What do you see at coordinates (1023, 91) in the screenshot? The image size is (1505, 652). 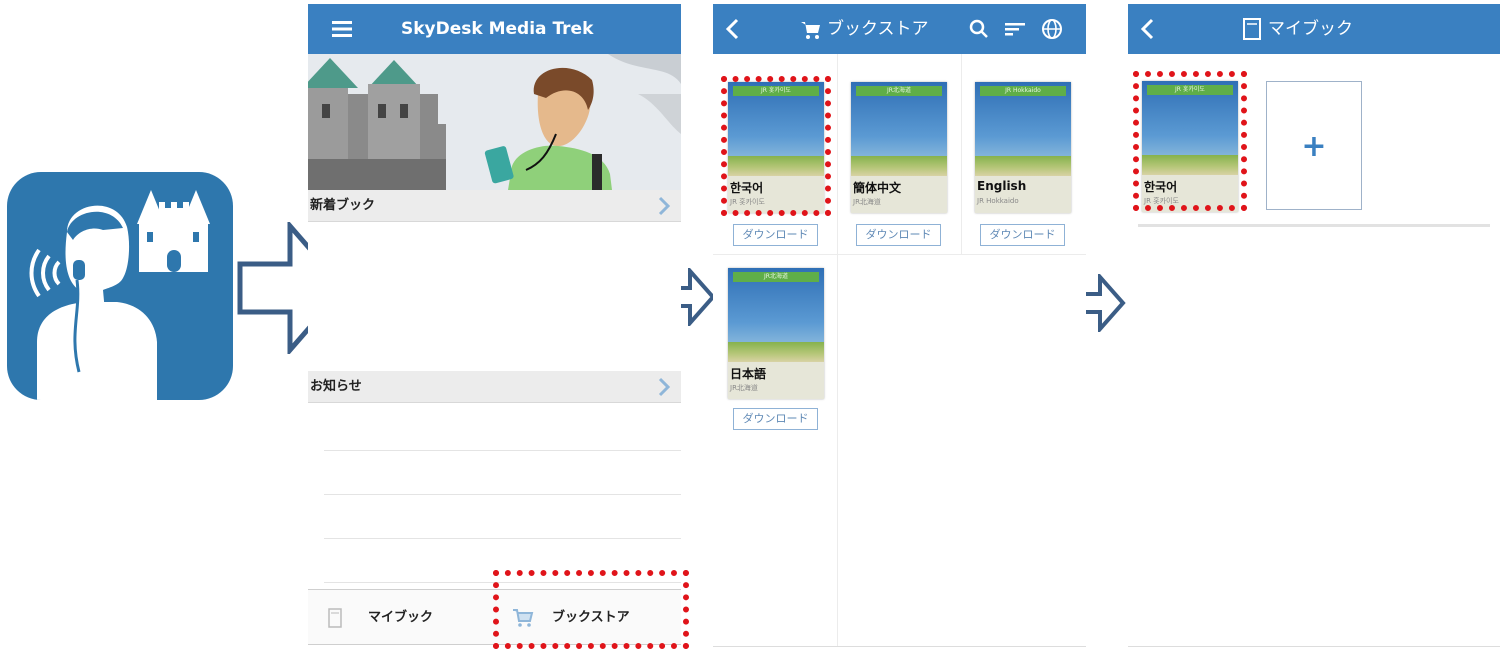 I see `book-publisher-strip: JR Hokkaido` at bounding box center [1023, 91].